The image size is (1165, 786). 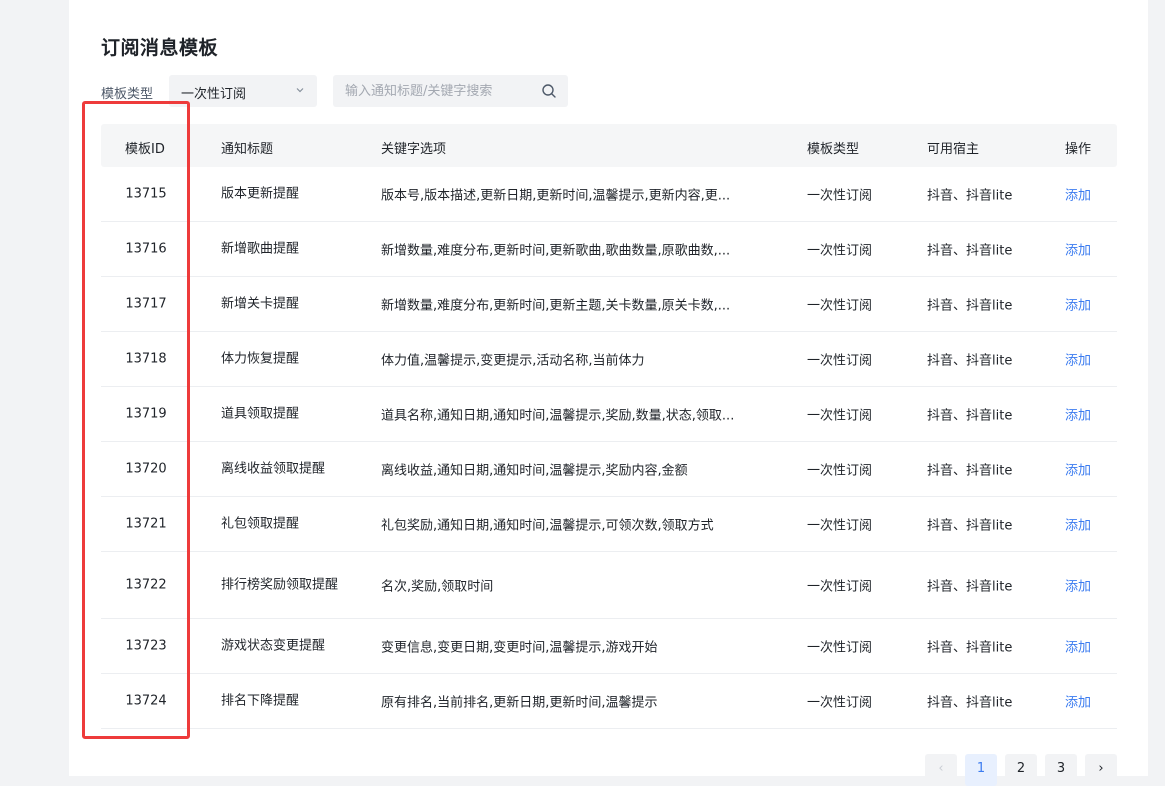 What do you see at coordinates (260, 359) in the screenshot?
I see `notice-title-cell: 体力恢复提醒` at bounding box center [260, 359].